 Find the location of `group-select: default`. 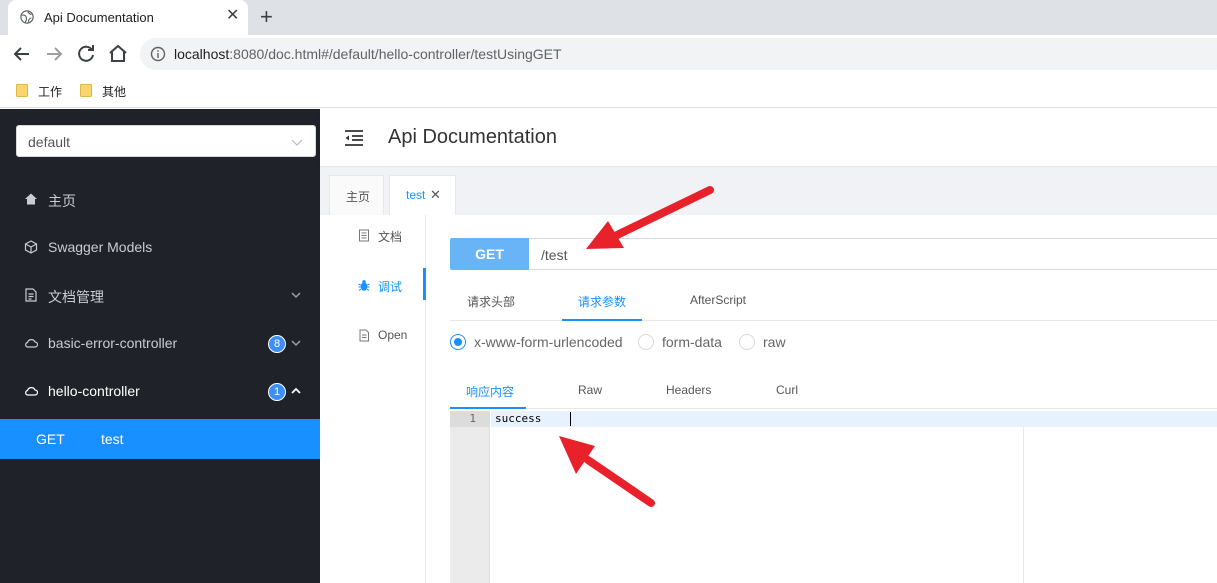

group-select: default is located at coordinates (166, 141).